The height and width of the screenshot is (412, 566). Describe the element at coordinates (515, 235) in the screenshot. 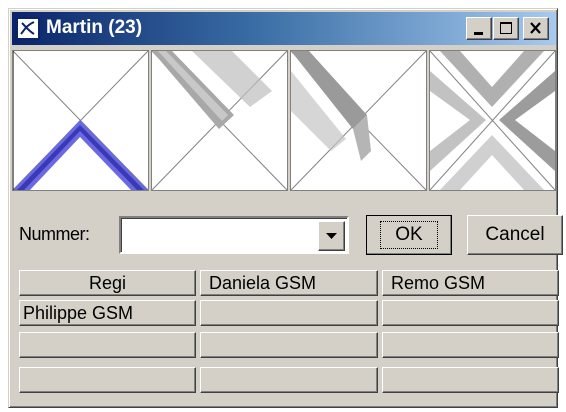

I see `cancel-button: Cancel` at that location.